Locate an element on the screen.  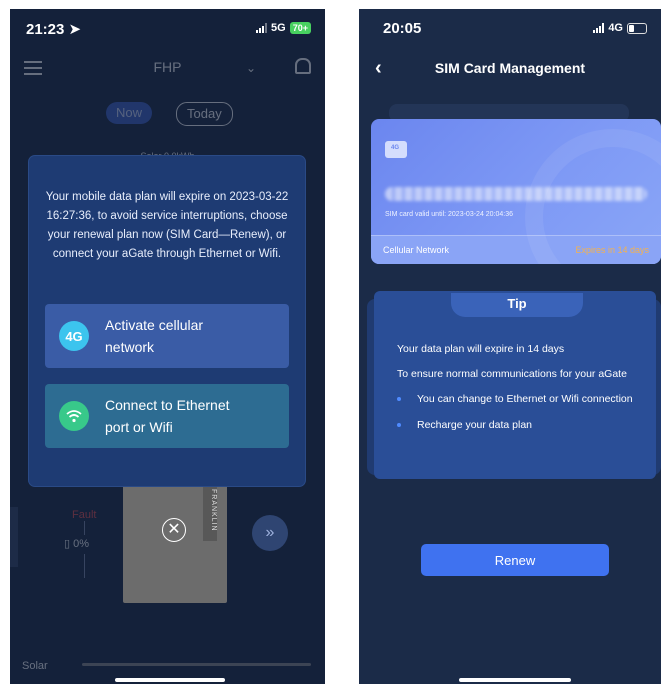
site-title: FHP is located at coordinates (167, 67).